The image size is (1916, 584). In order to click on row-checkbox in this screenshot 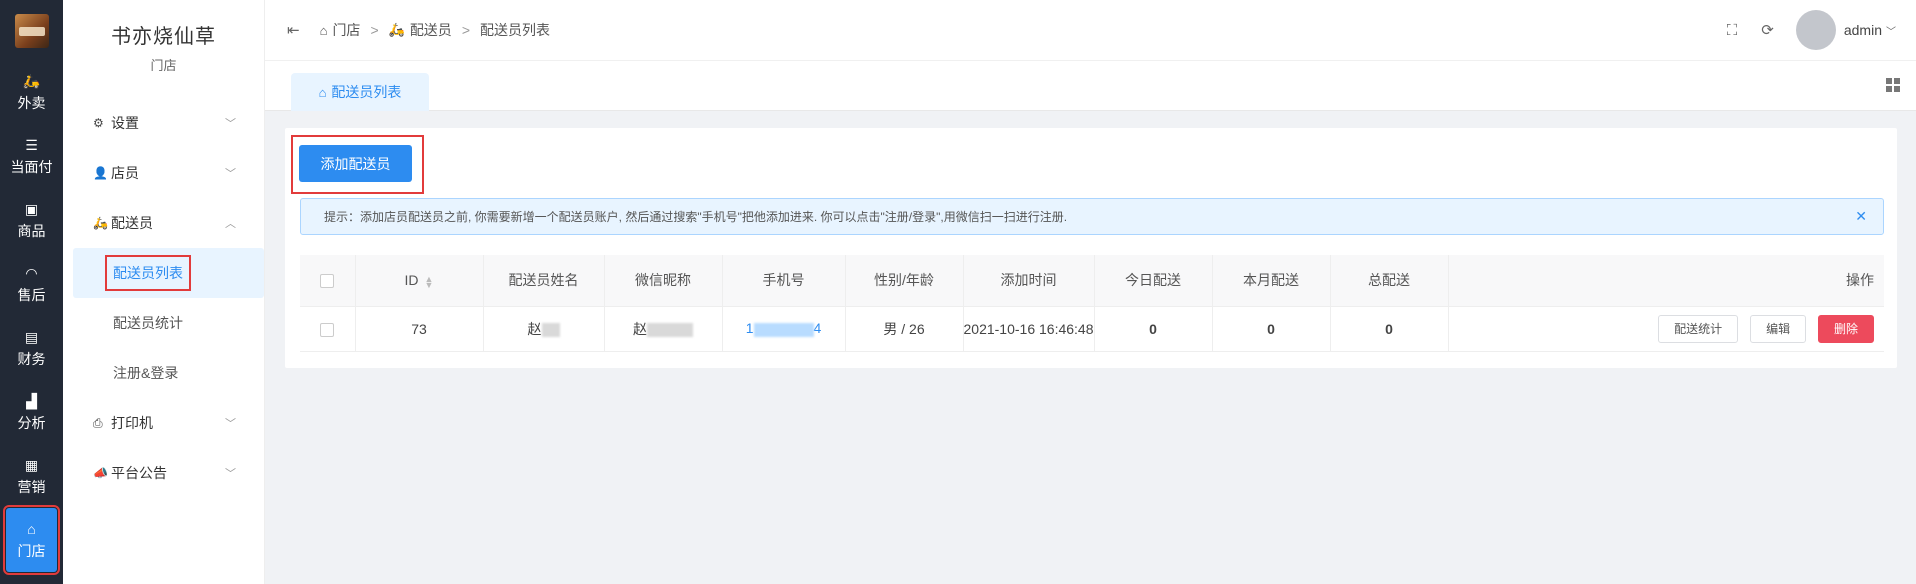, I will do `click(327, 329)`.